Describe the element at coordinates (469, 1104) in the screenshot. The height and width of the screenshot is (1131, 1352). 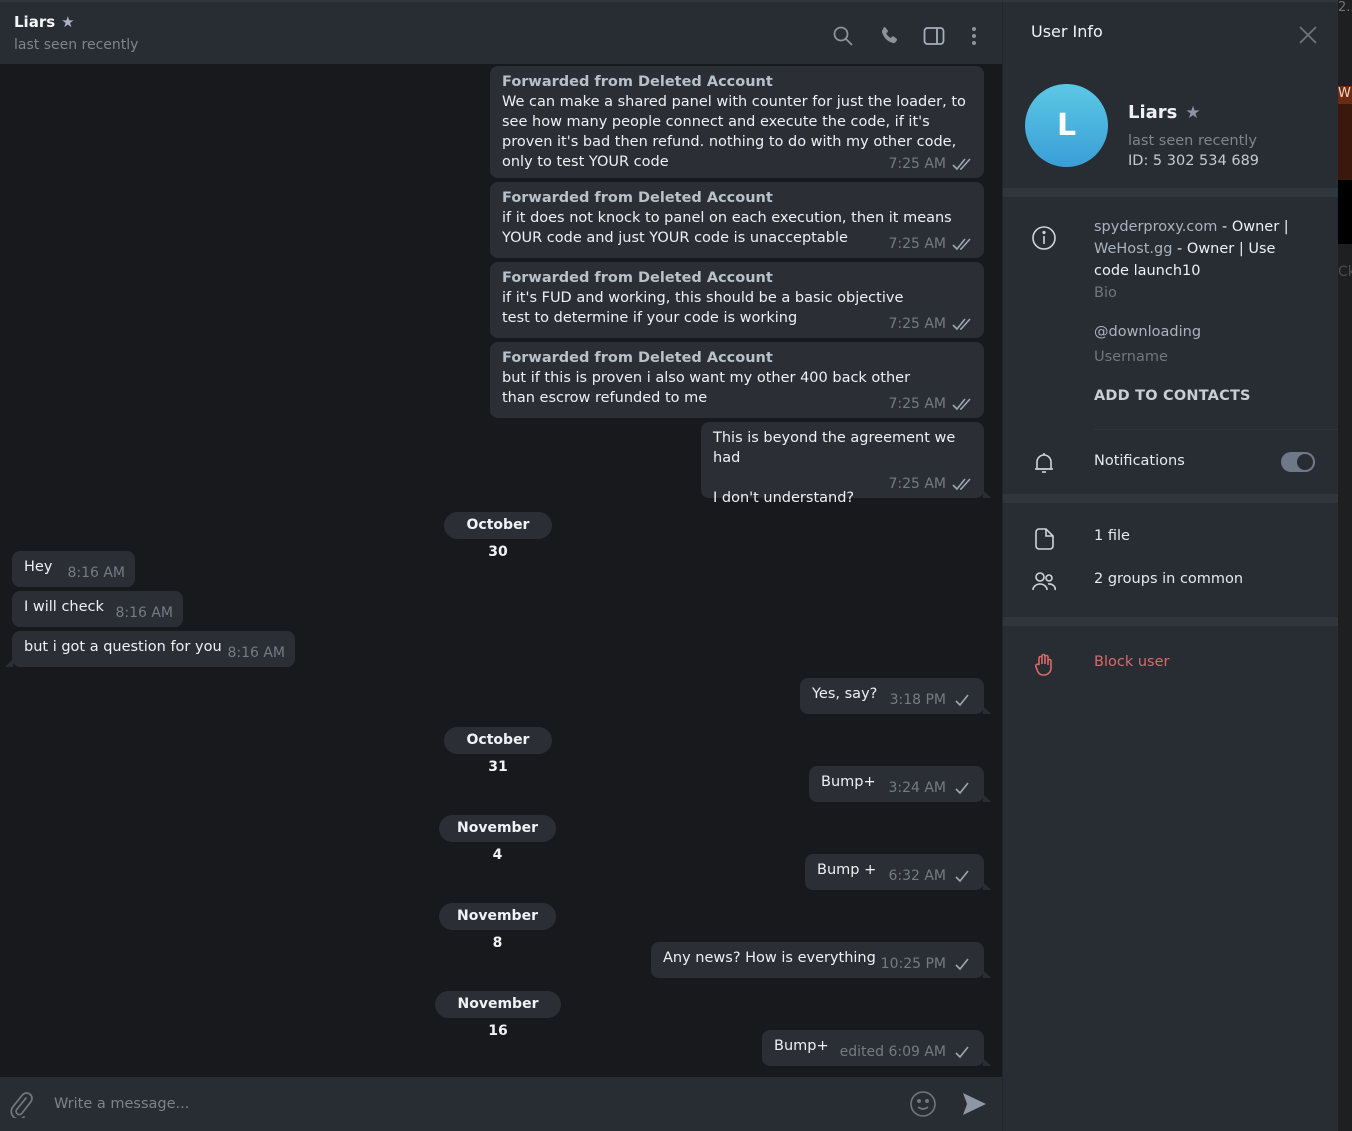
I see `message-input` at that location.